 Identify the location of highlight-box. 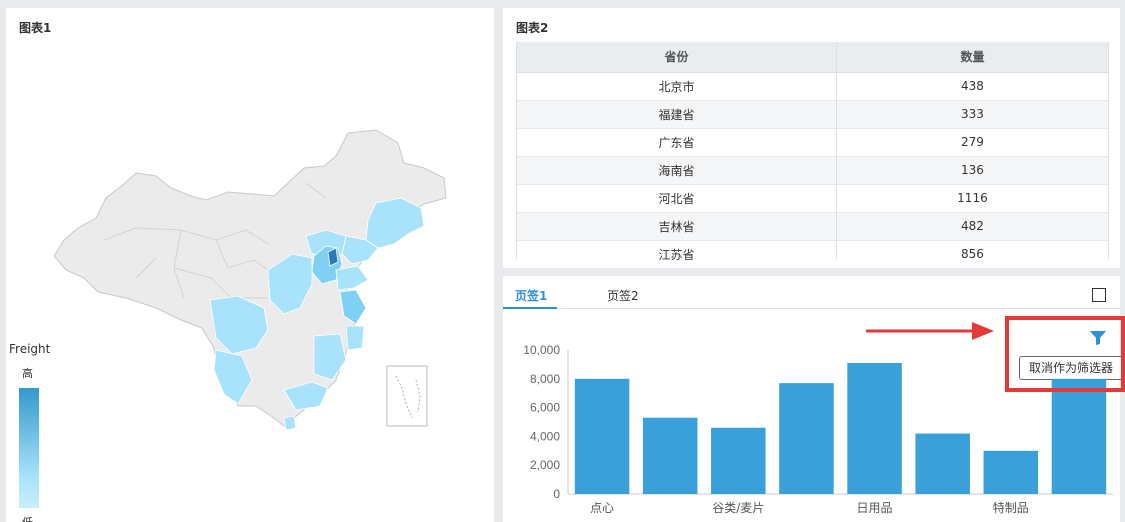
(1065, 354).